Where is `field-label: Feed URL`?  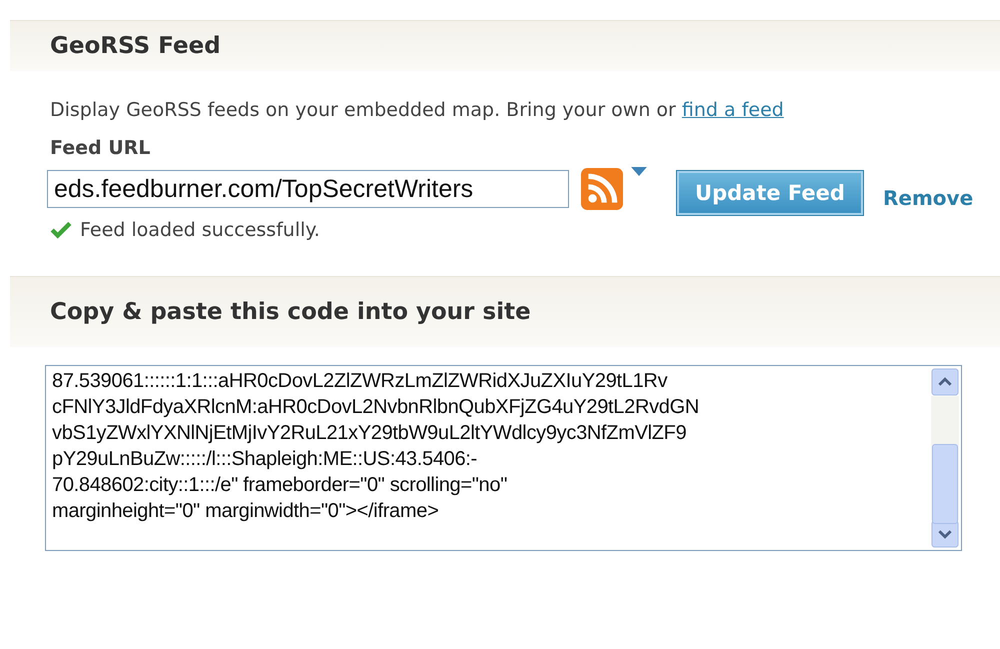 field-label: Feed URL is located at coordinates (101, 148).